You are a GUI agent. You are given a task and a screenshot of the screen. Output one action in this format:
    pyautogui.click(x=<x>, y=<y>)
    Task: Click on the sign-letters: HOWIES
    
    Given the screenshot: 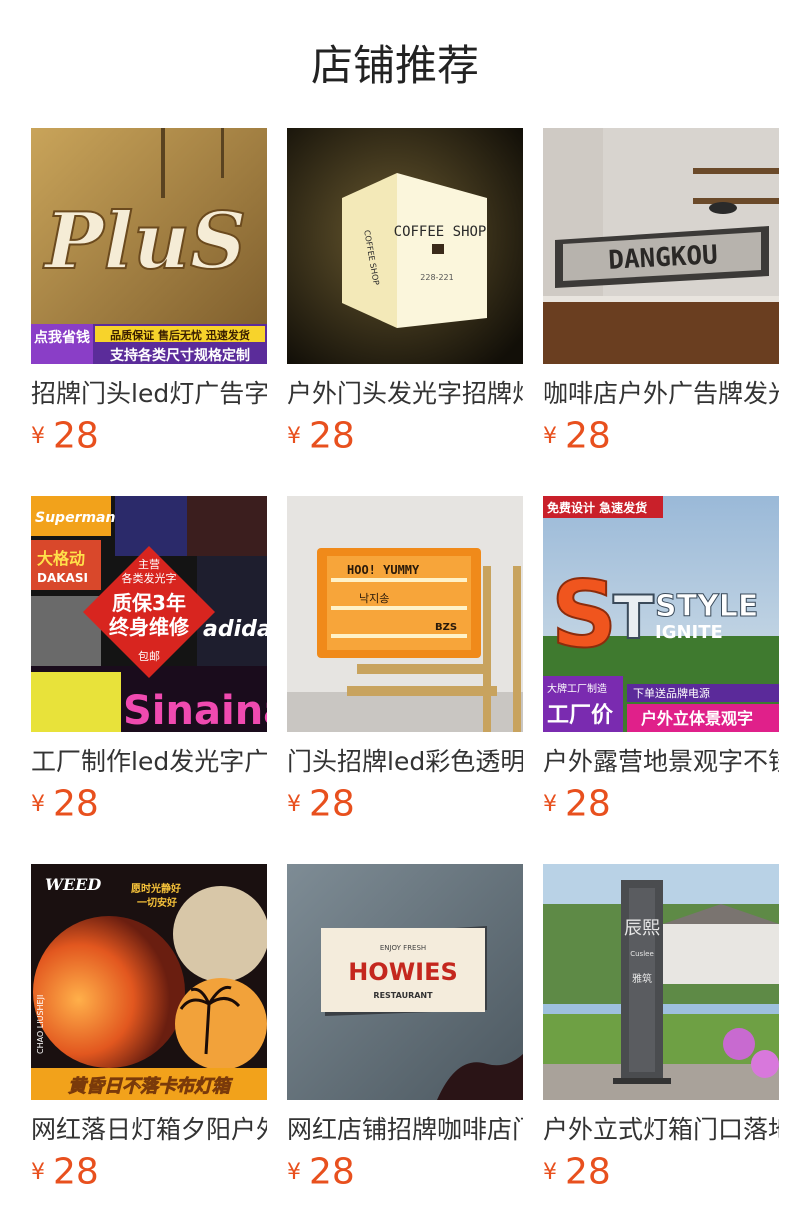 What is the action you would take?
    pyautogui.click(x=403, y=972)
    